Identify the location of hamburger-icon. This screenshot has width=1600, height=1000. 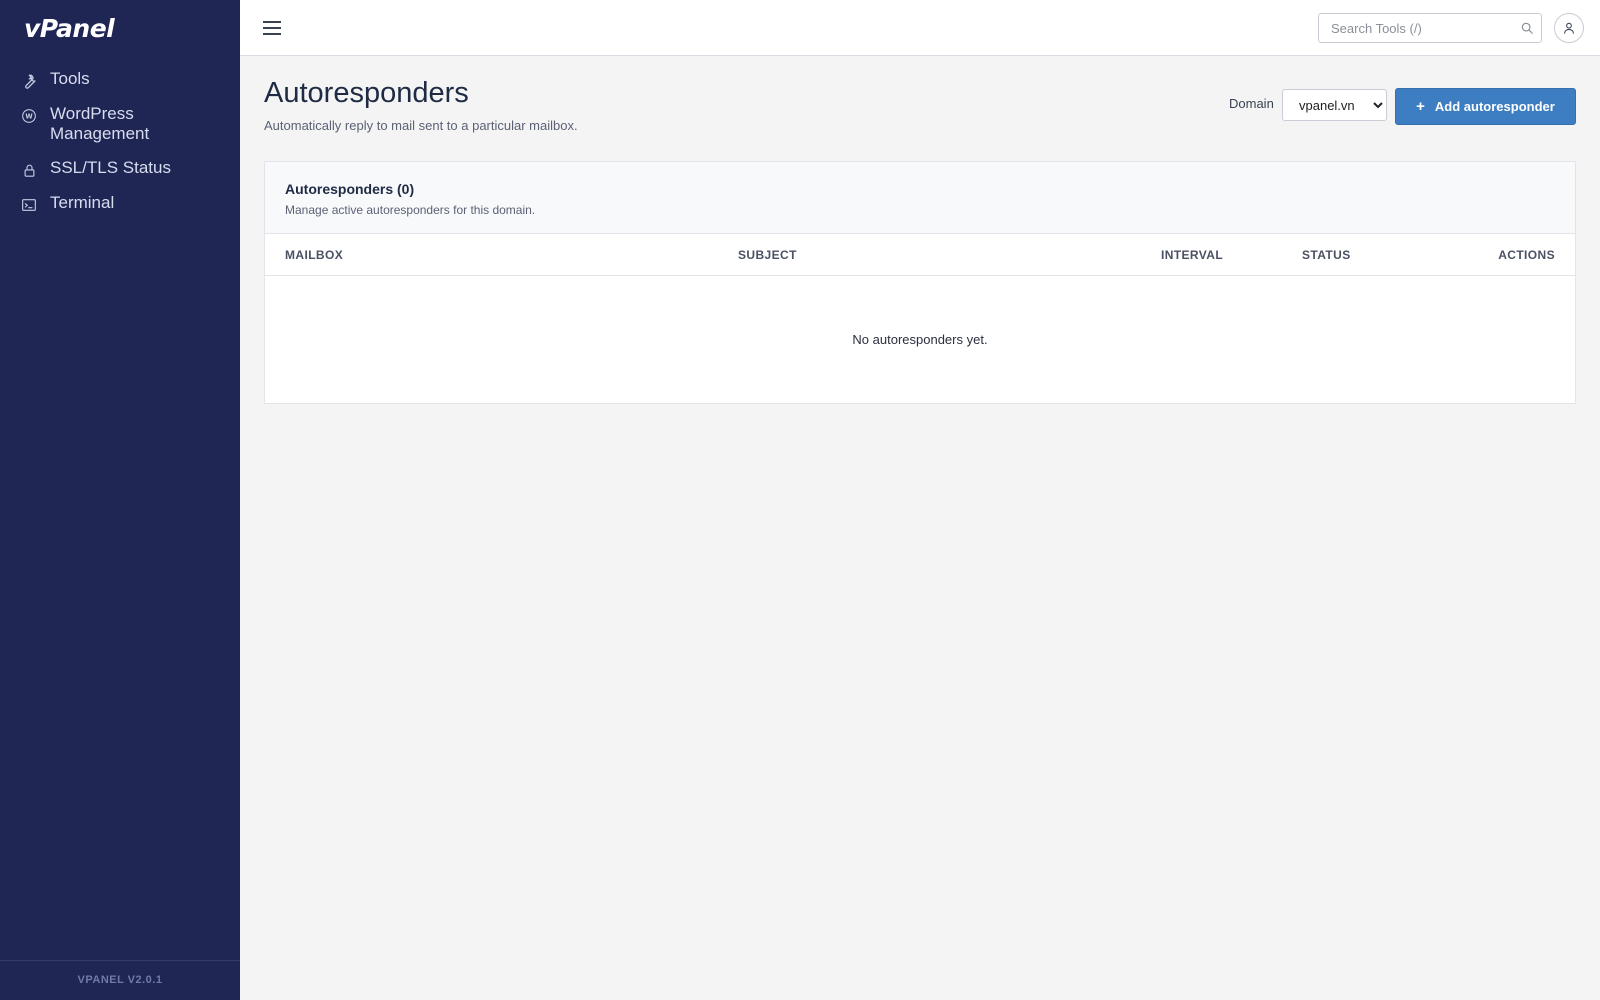
(272, 28).